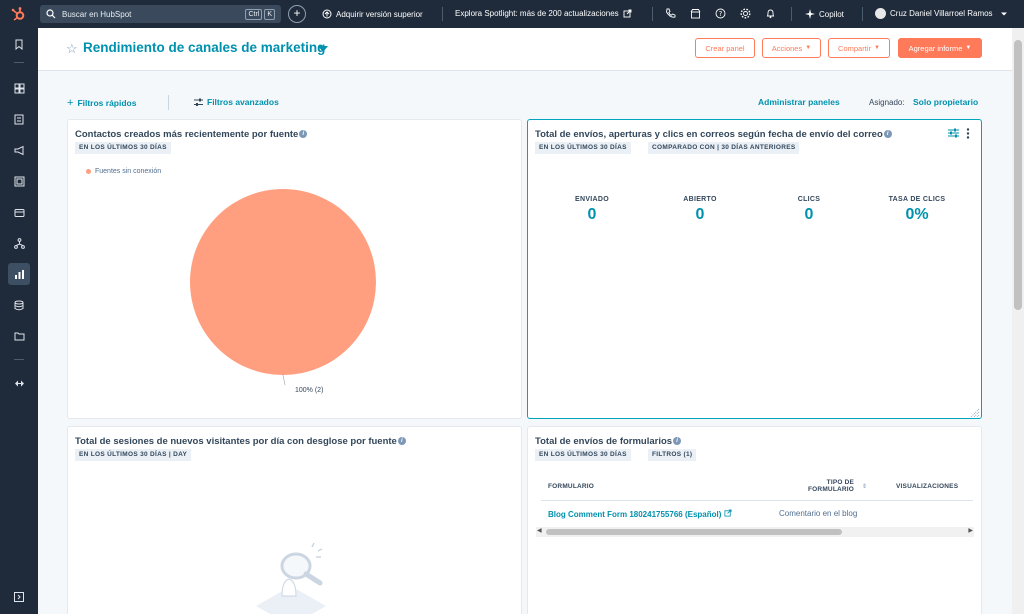  Describe the element at coordinates (571, 486) in the screenshot. I see `column-header-form: FORMULARIO` at that location.